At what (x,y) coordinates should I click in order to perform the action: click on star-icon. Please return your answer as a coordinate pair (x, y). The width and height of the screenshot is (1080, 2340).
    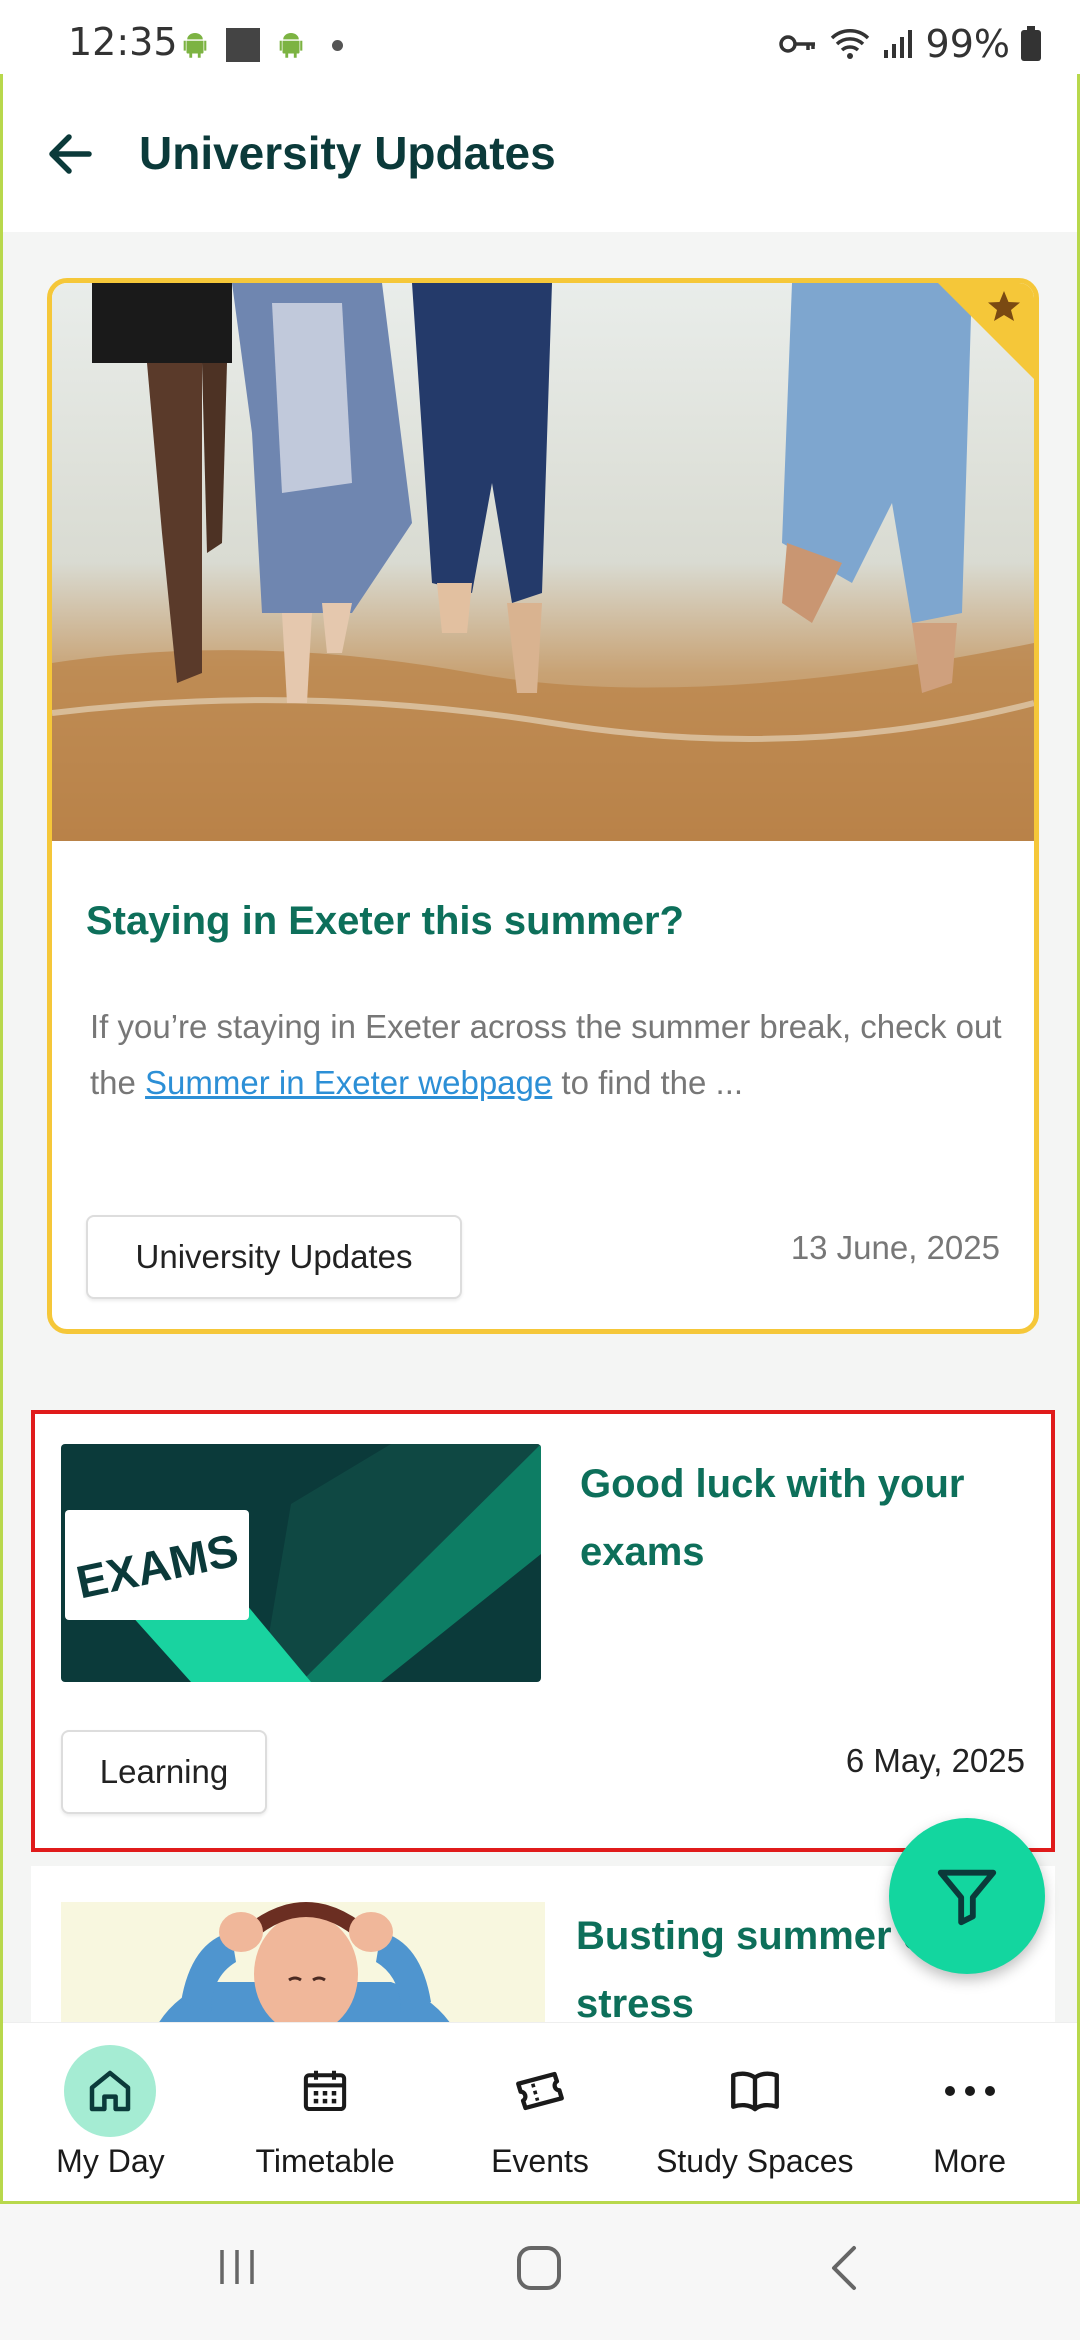
    Looking at the image, I should click on (986, 331).